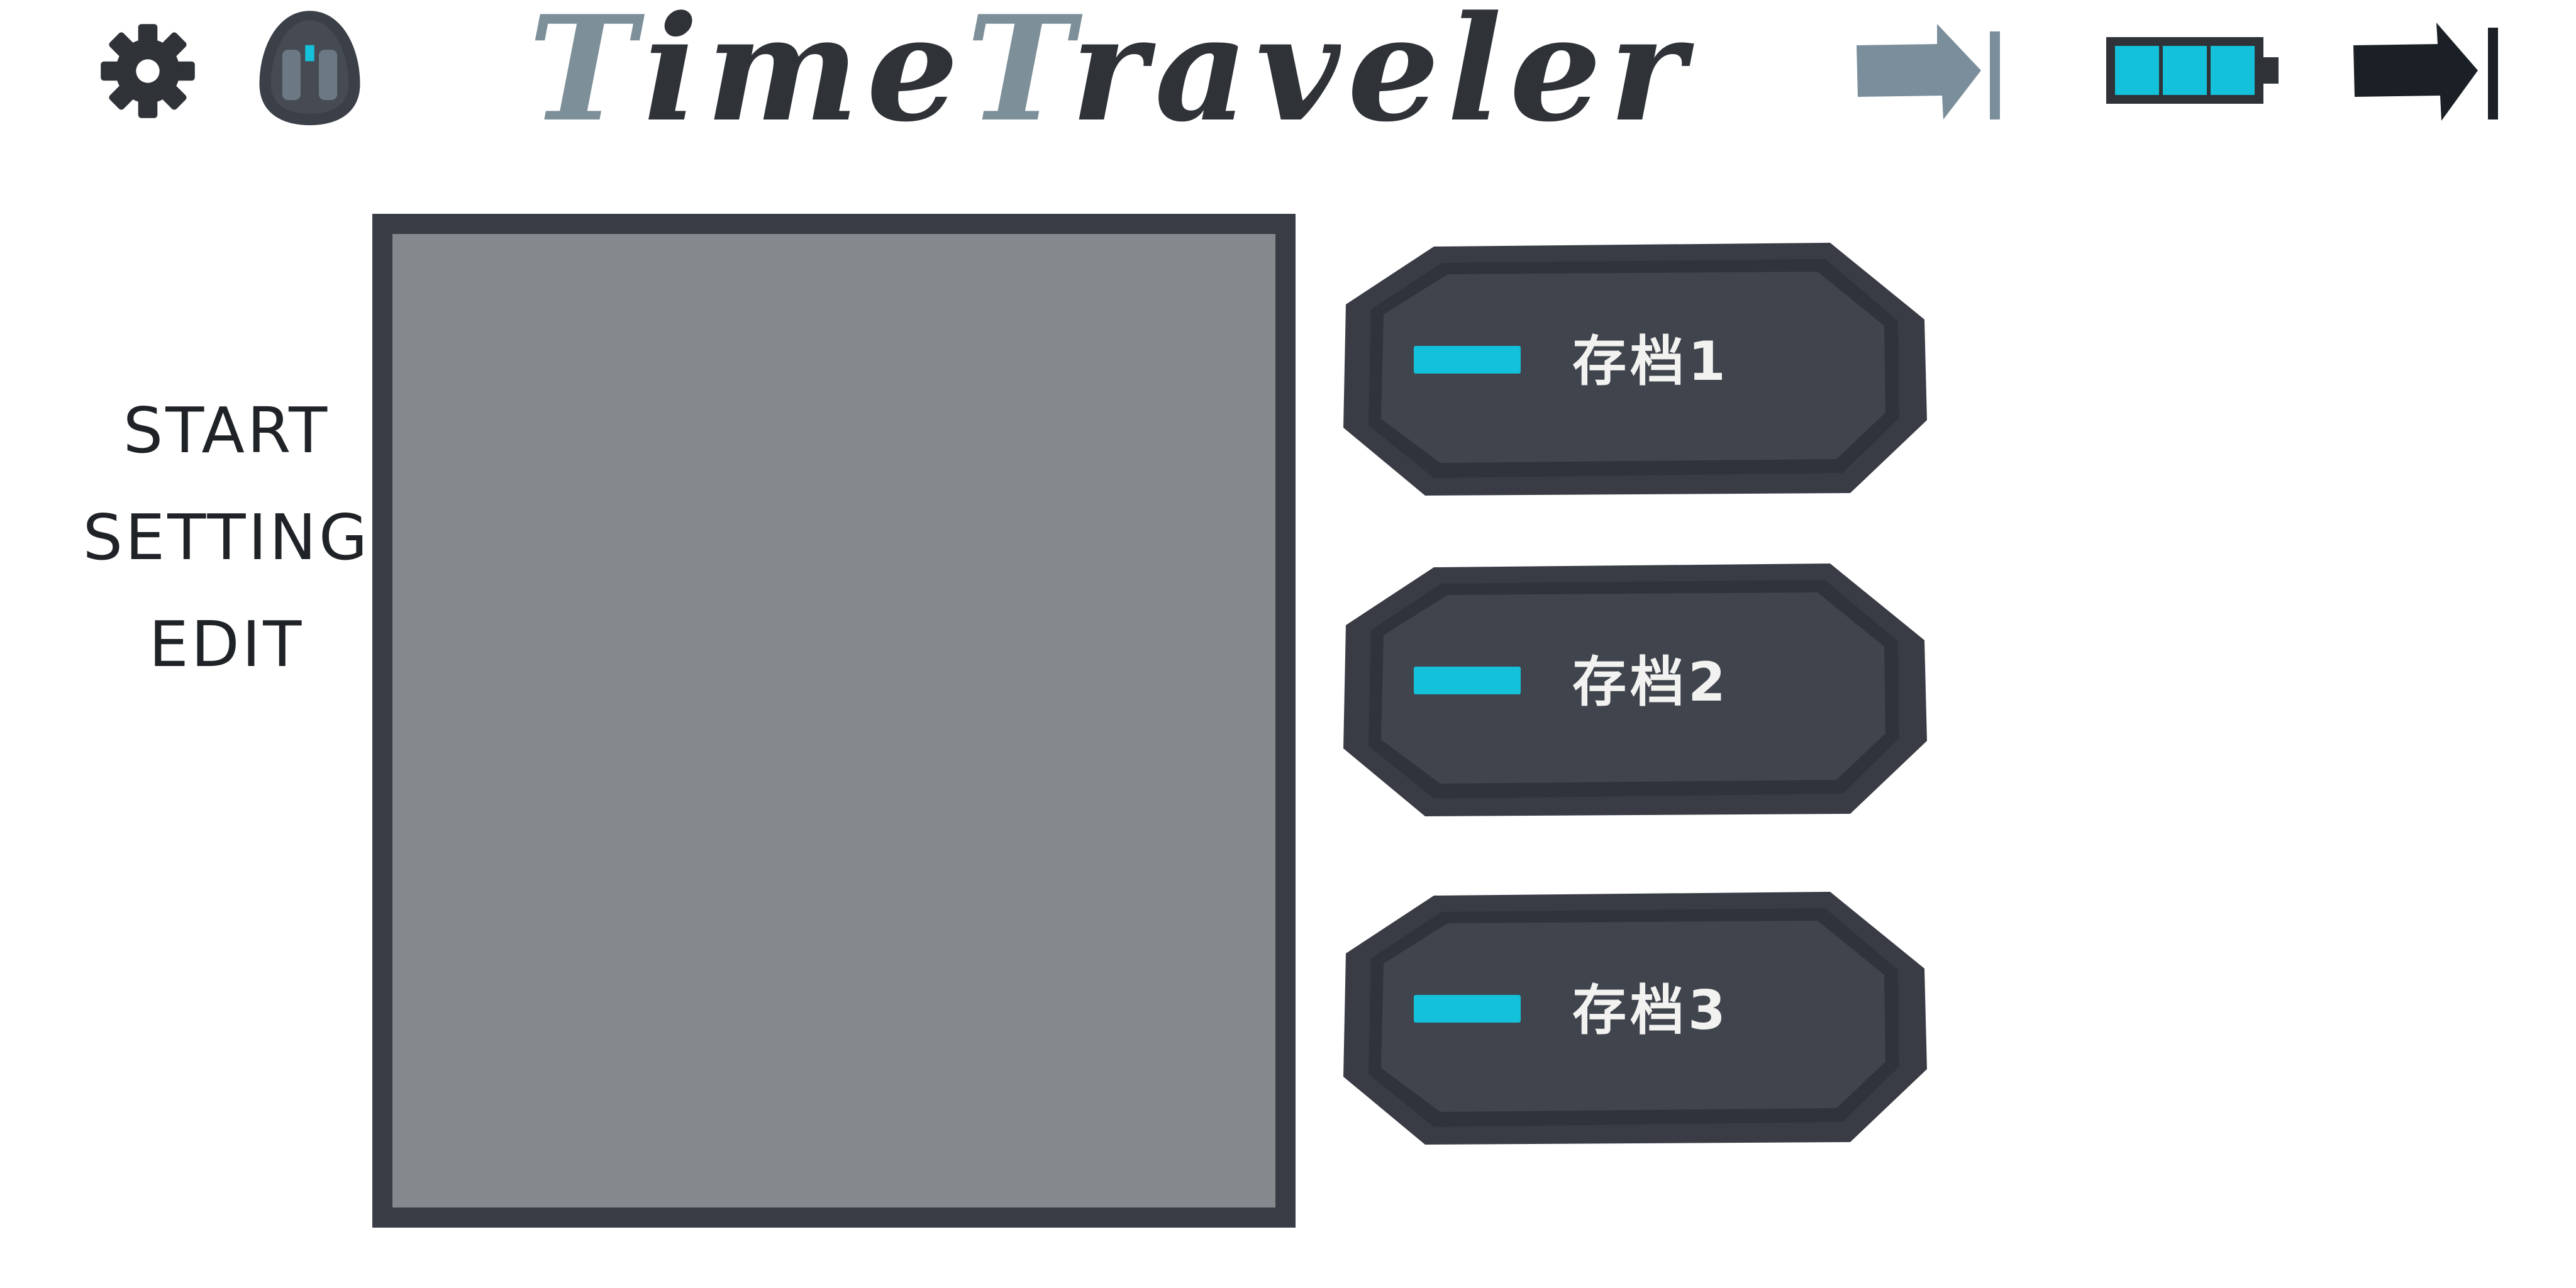  I want to click on save-slot-3: 存档3, so click(1635, 1020).